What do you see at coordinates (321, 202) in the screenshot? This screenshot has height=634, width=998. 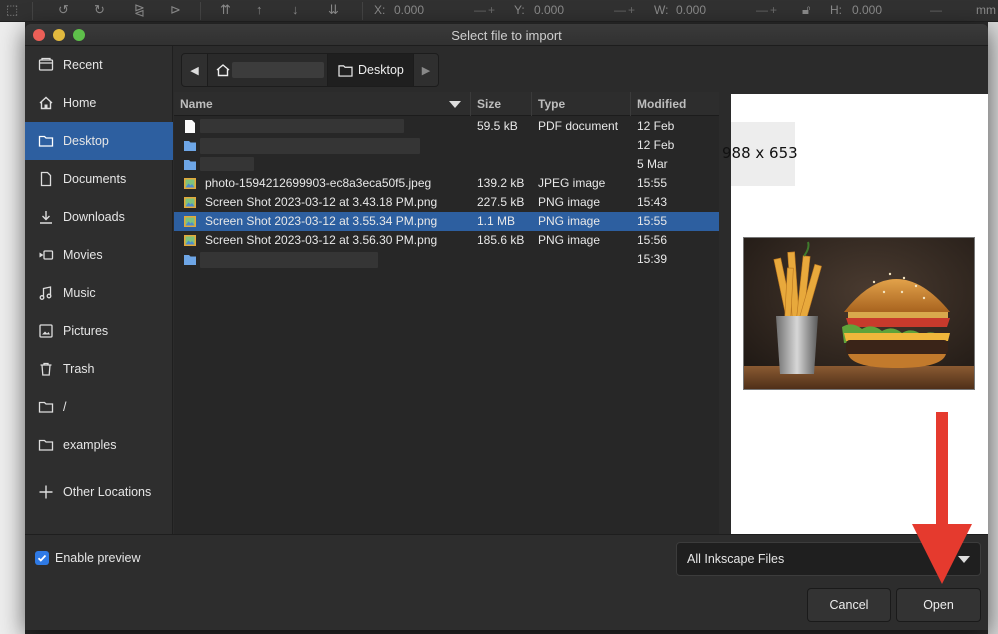 I see `file-name: Screen Shot 2023-03-12 at 3.43.18 PM.png` at bounding box center [321, 202].